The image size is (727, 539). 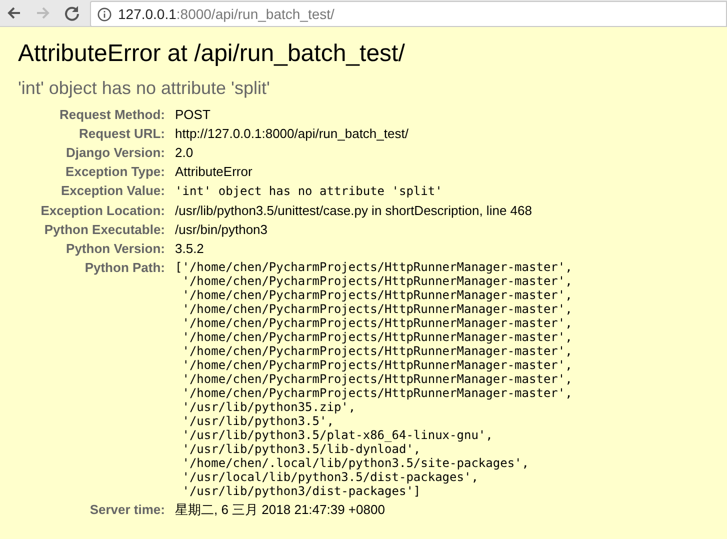 I want to click on path-entry: '/usr/lib/python3.5',, so click(x=258, y=421).